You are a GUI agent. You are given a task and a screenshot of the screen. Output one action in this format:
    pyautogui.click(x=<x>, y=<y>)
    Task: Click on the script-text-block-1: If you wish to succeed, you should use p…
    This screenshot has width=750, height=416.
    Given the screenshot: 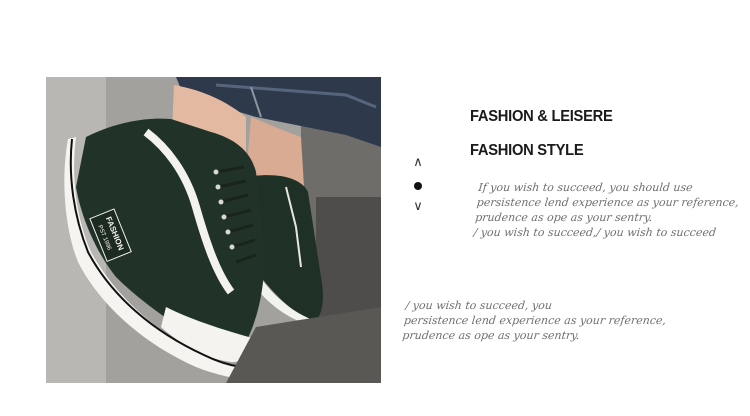 What is the action you would take?
    pyautogui.click(x=607, y=210)
    